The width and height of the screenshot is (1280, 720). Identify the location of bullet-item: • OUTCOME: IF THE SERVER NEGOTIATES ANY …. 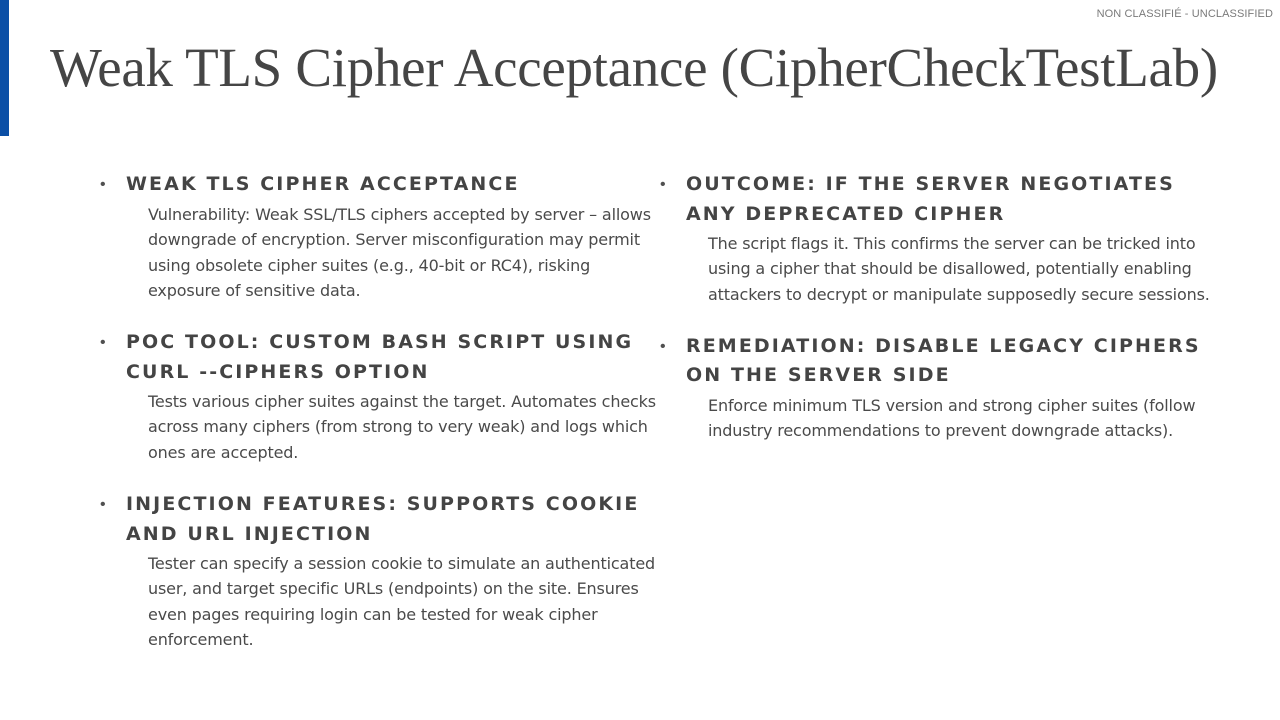
(945, 238).